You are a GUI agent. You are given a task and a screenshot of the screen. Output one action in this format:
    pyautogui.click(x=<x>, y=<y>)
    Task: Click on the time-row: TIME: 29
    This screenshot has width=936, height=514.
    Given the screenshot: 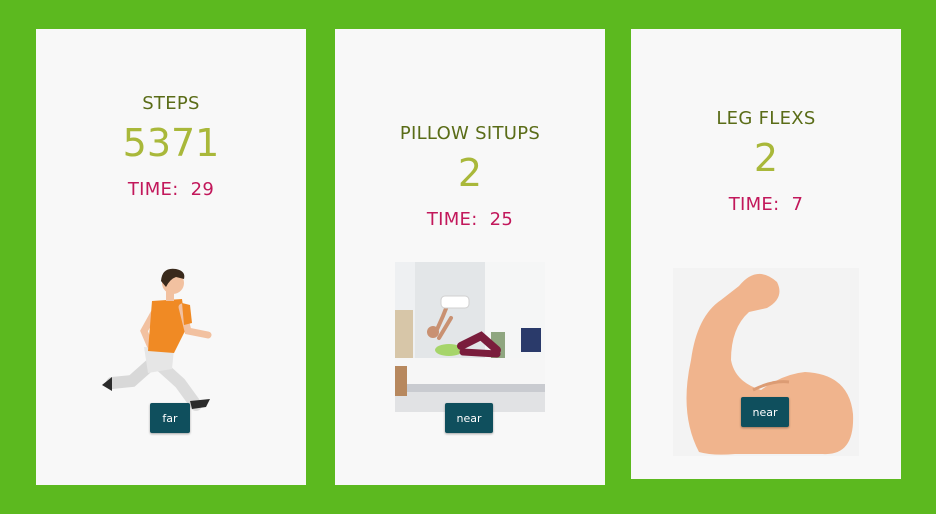 What is the action you would take?
    pyautogui.click(x=171, y=189)
    